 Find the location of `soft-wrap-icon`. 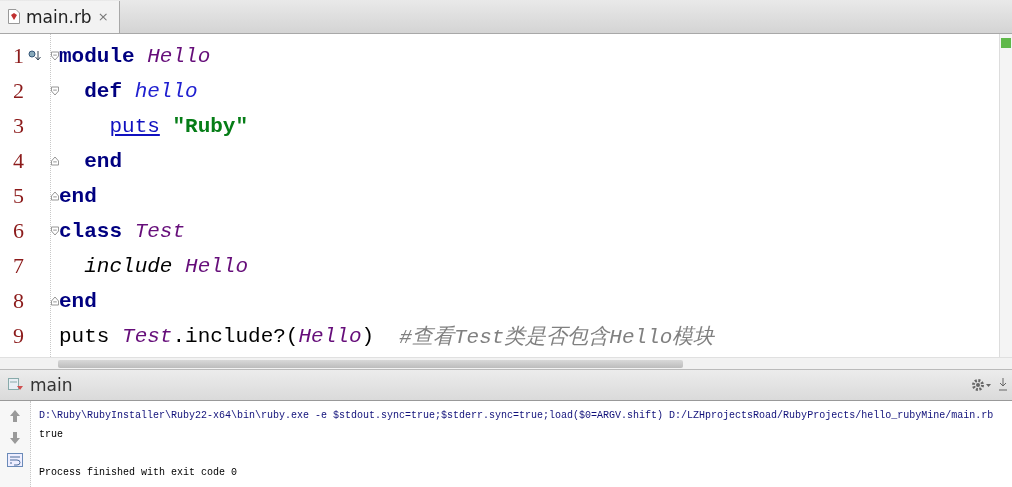

soft-wrap-icon is located at coordinates (15, 460).